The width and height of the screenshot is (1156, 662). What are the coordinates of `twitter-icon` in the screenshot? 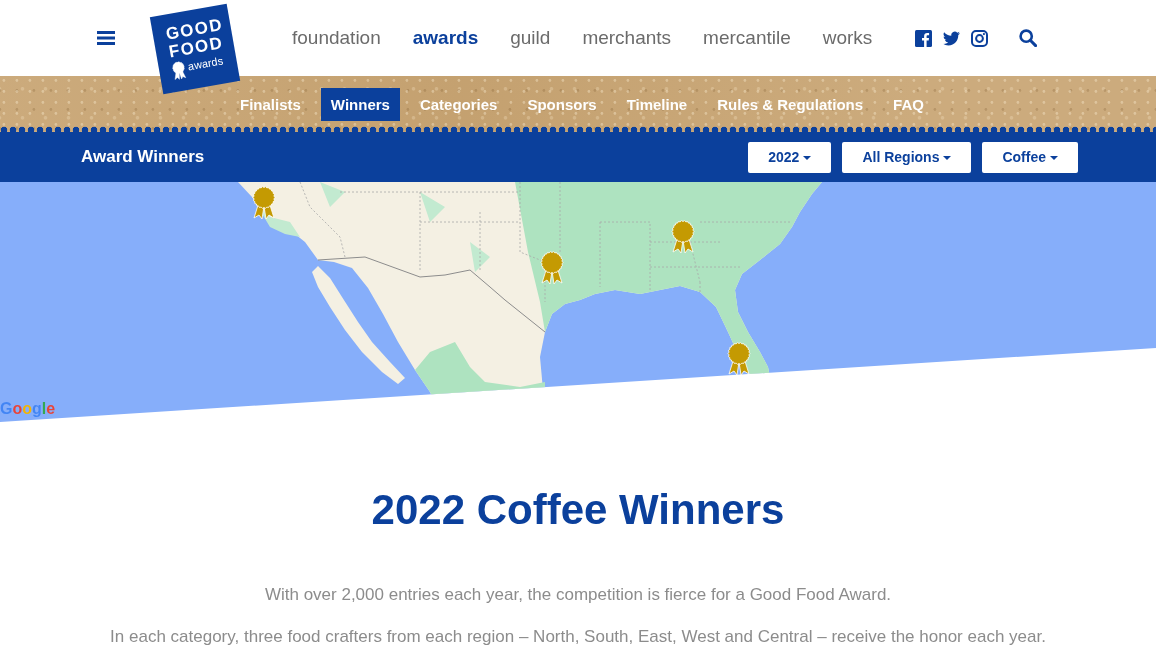 It's located at (952, 38).